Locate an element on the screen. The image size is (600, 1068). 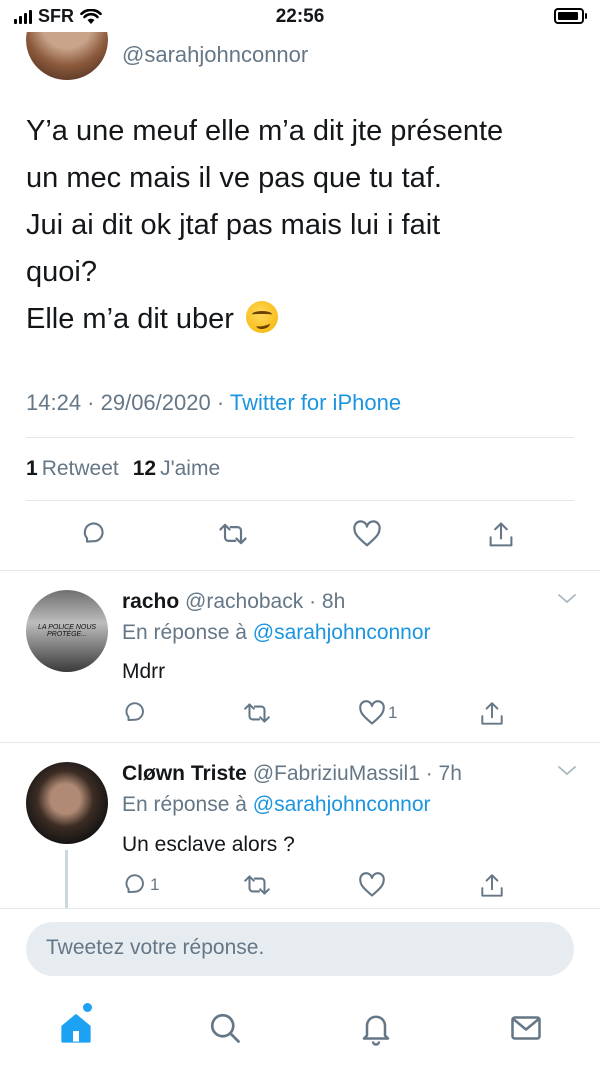
tab-home is located at coordinates (76, 1030).